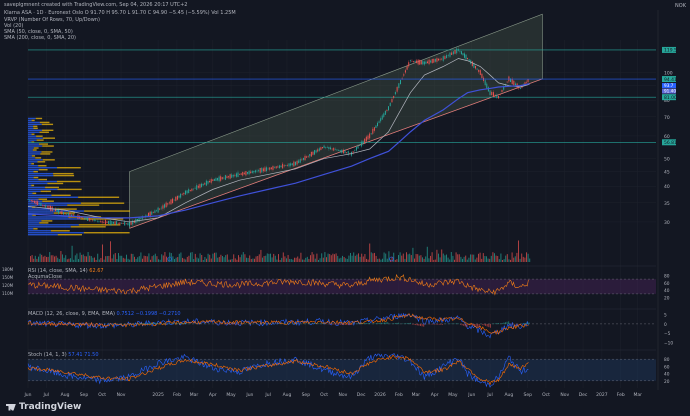  What do you see at coordinates (680, 6) in the screenshot?
I see `currency-label: NOK` at bounding box center [680, 6].